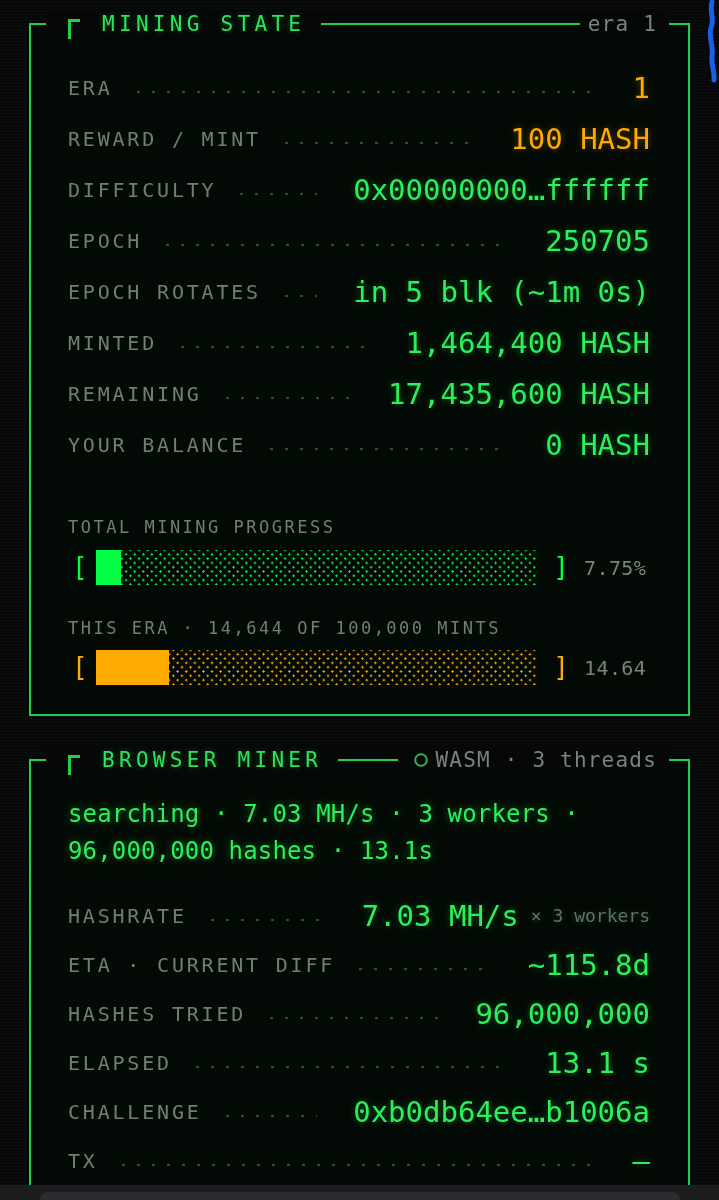 This screenshot has height=1200, width=719. I want to click on stat-value: 13.1 s, so click(597, 1062).